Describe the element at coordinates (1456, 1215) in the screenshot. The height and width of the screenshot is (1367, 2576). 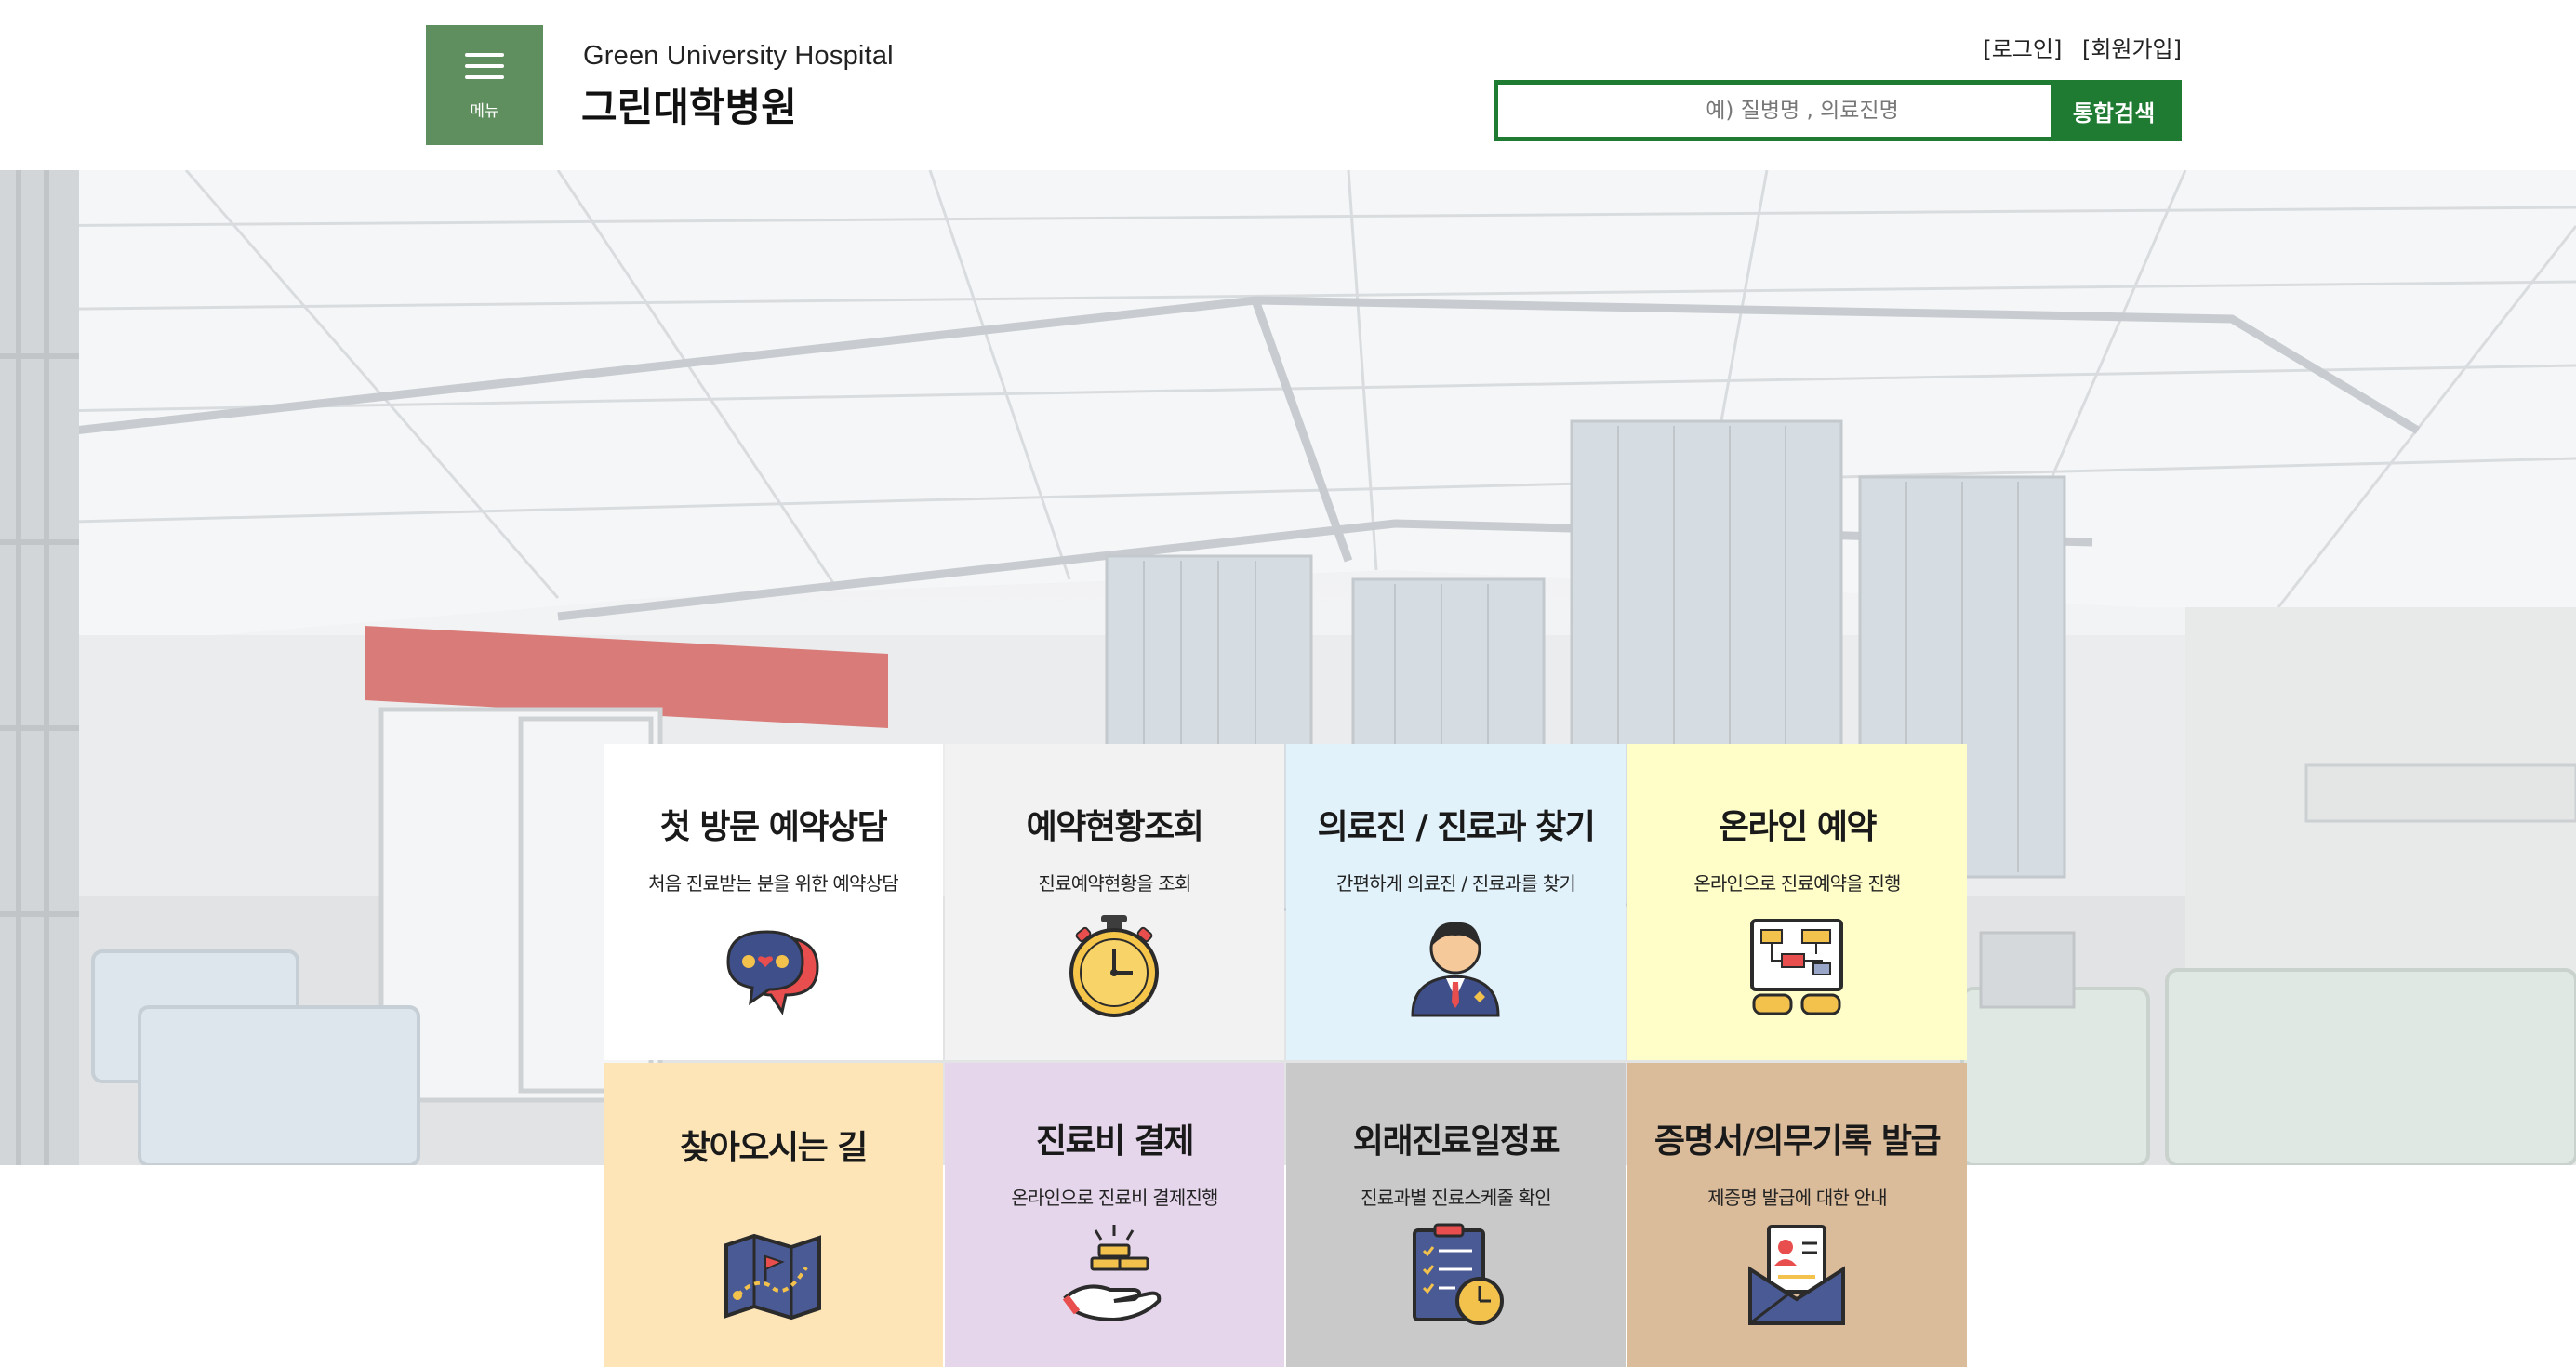
I see `tile-outpatient-schedule: 외래진료일정표 진료과별 진료스케줄 확인` at that location.